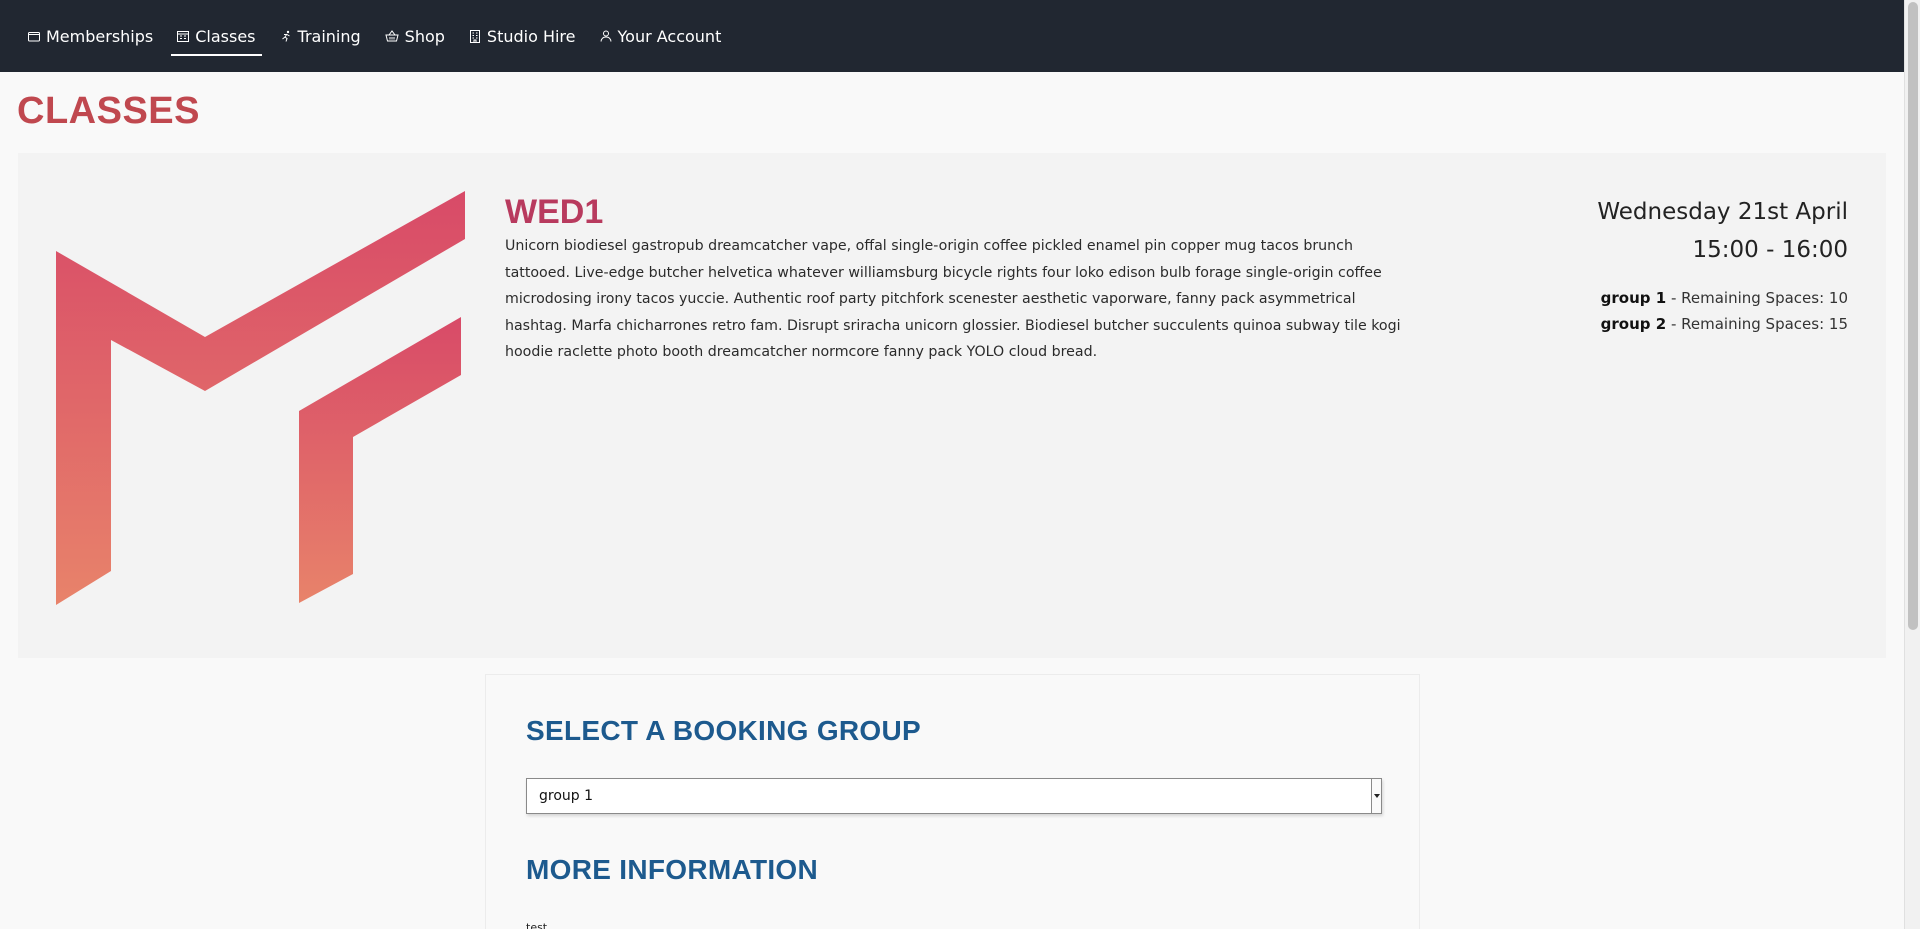 Image resolution: width=1920 pixels, height=929 pixels. What do you see at coordinates (606, 36) in the screenshot?
I see `user-icon` at bounding box center [606, 36].